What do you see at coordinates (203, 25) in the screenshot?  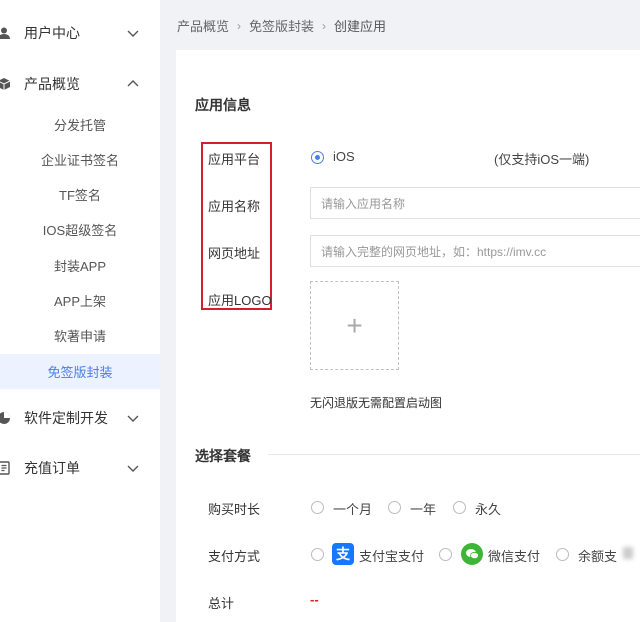 I see `breadcrumb-item-product-overview: 产品概览` at bounding box center [203, 25].